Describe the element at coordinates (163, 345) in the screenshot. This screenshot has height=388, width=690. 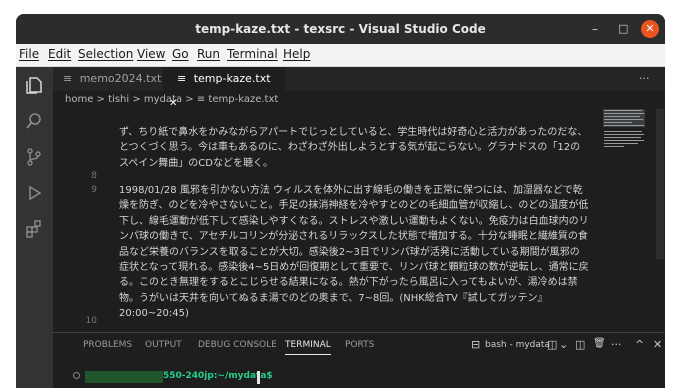
I see `panel-tab-output: OUTPUT` at that location.